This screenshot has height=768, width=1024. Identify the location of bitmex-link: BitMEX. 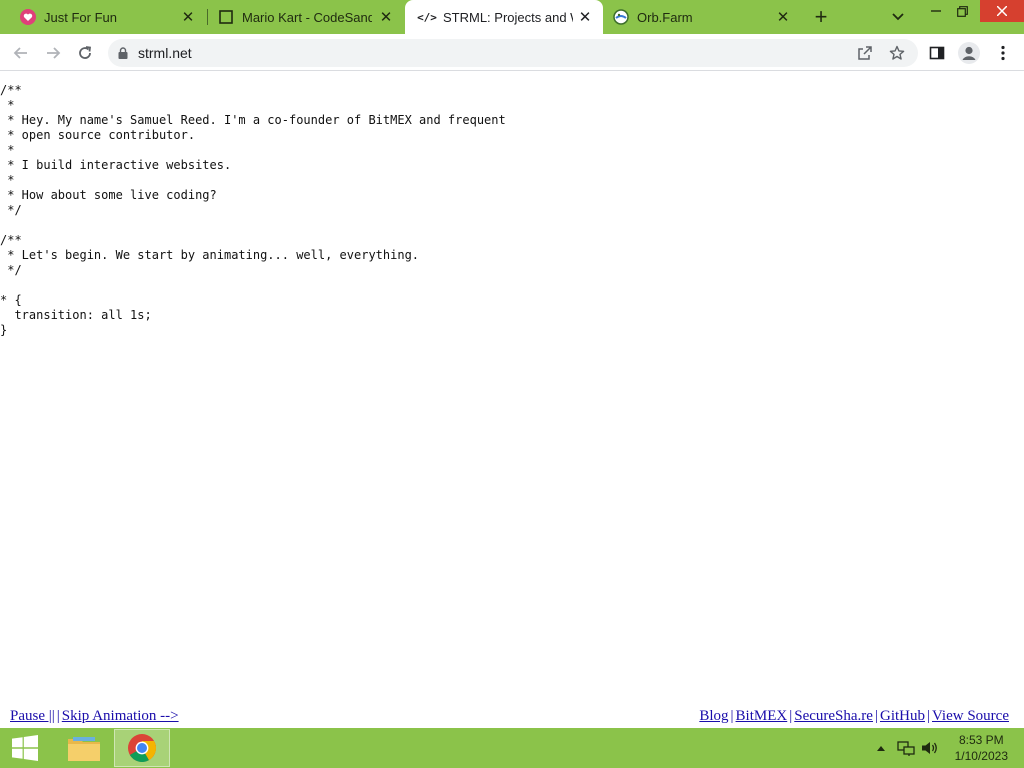
(762, 716).